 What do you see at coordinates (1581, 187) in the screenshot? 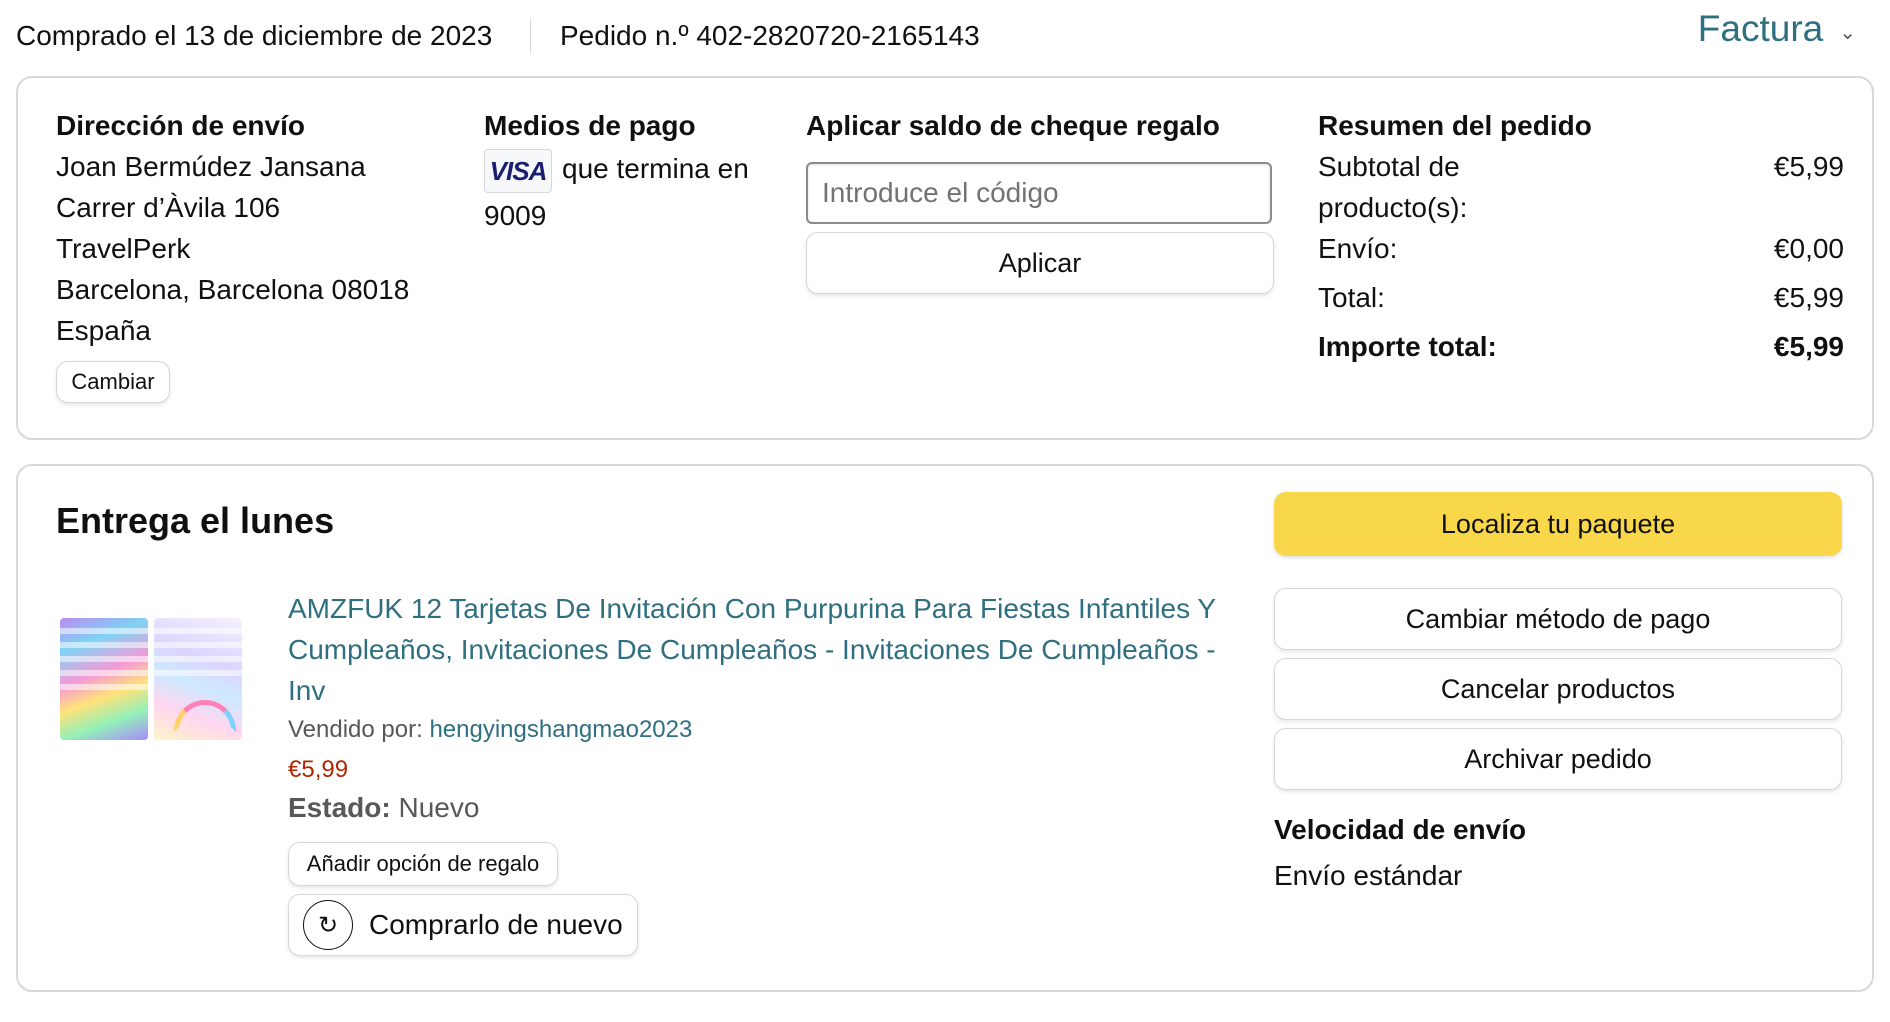
I see `summary-subtotal-row: Subtotal de producto(s): €5,99` at bounding box center [1581, 187].